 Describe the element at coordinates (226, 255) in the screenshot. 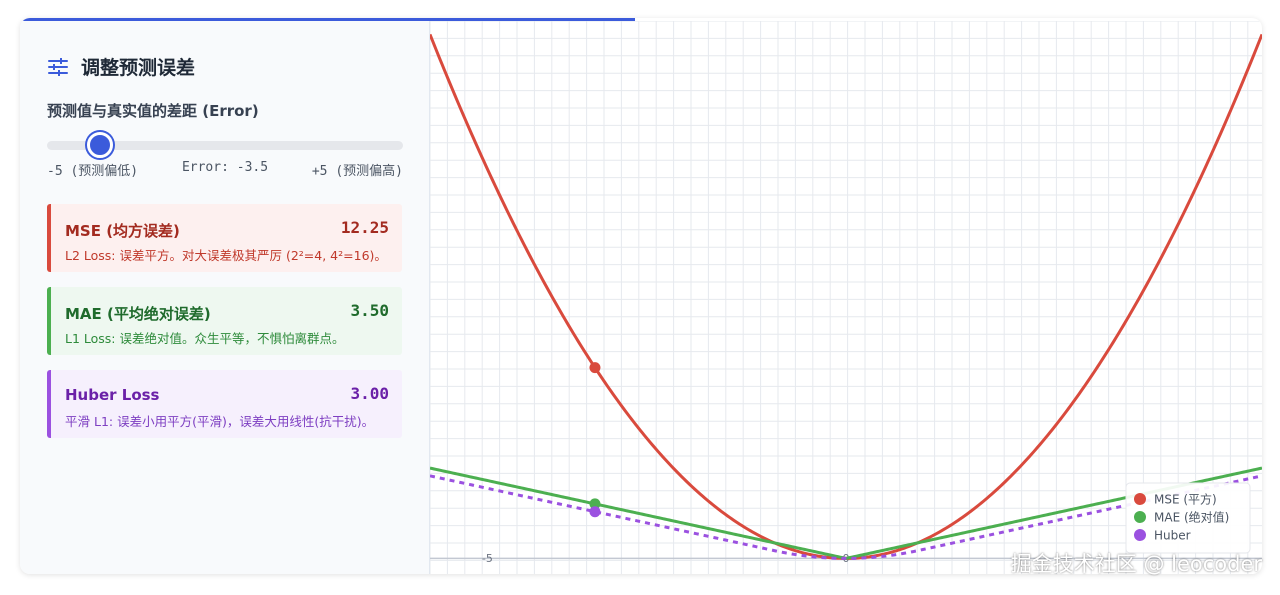

I see `mse-description: L2 Loss: 误差平方。对大误差极其严厉 (2²=4, 4²=16)。` at that location.